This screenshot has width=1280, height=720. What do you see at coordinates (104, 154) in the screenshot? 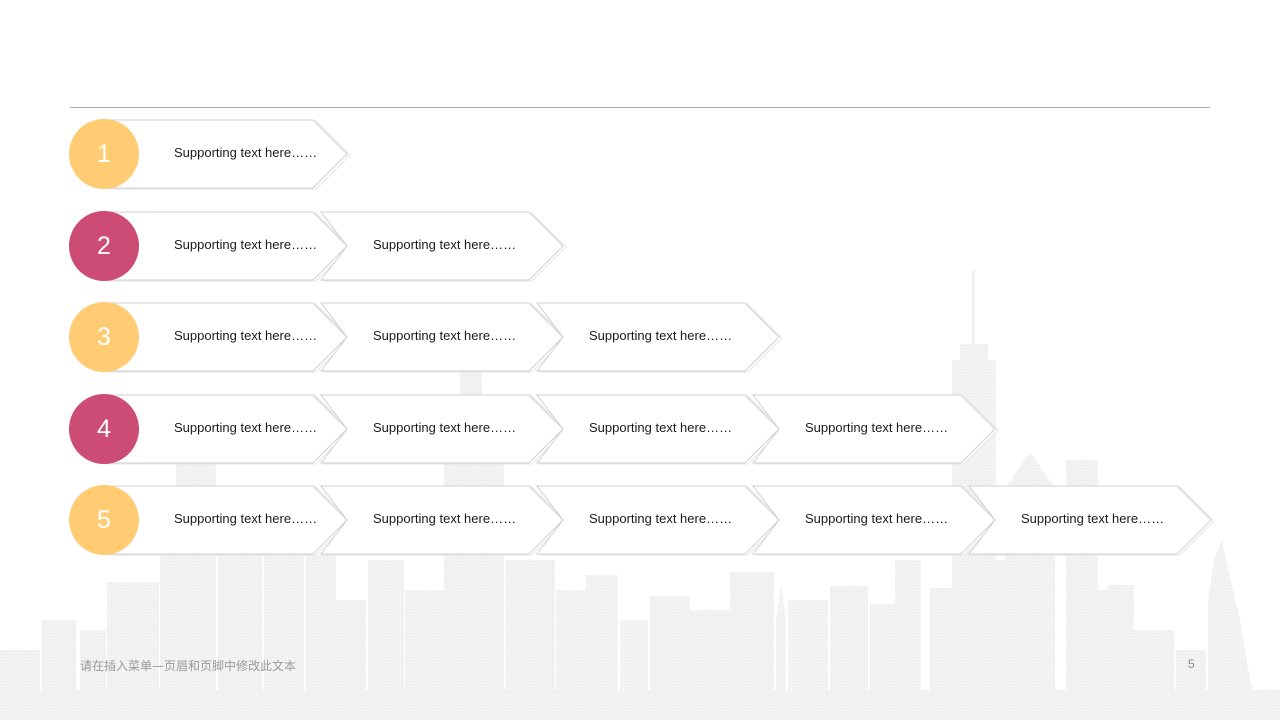
I see `step-number-circle: 1` at bounding box center [104, 154].